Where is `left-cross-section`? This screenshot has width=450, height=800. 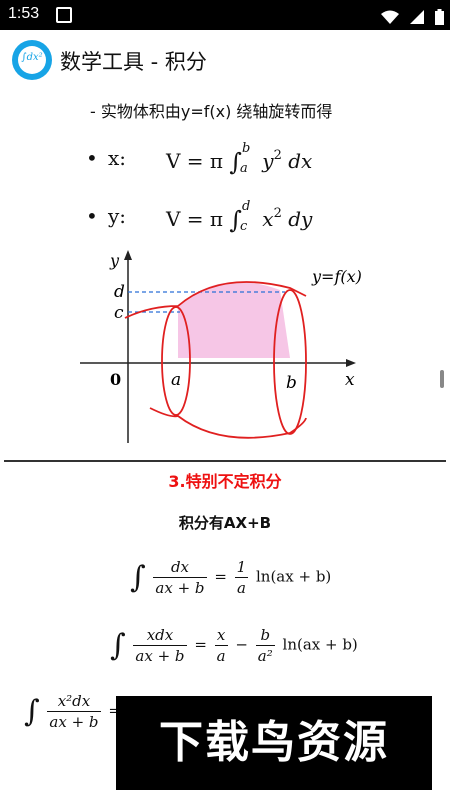 left-cross-section is located at coordinates (176, 361).